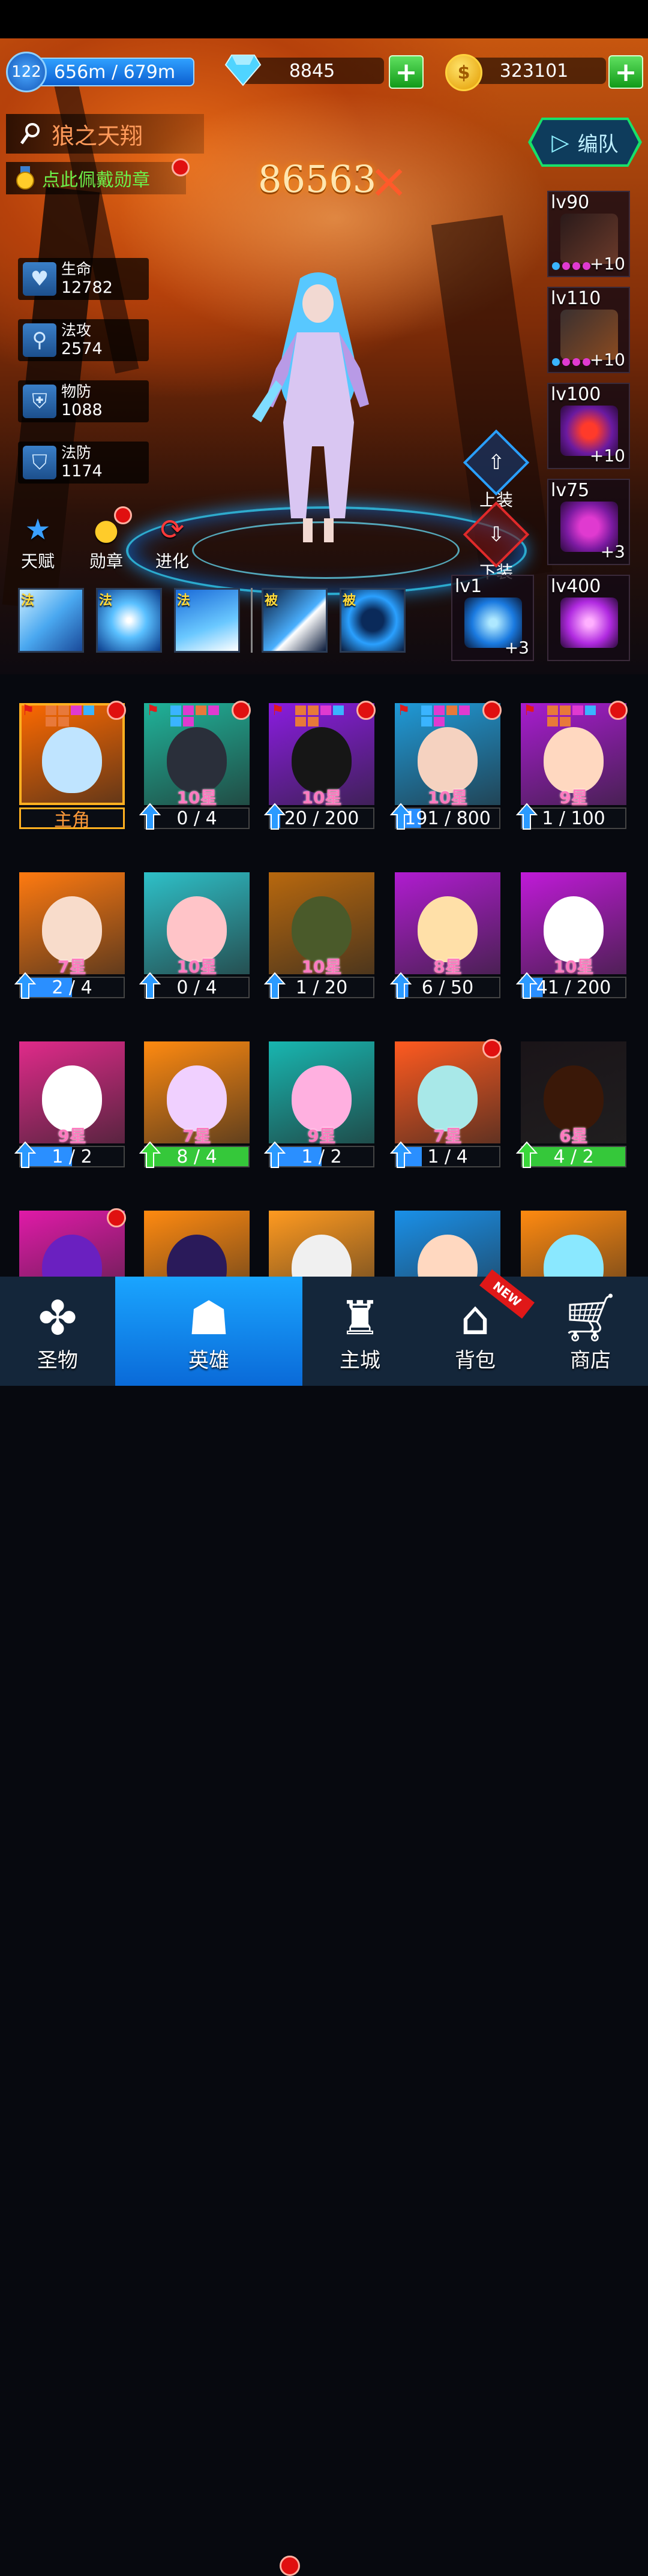 Image resolution: width=648 pixels, height=2576 pixels. I want to click on equip-slot-ring-2: lv75 +3, so click(588, 522).